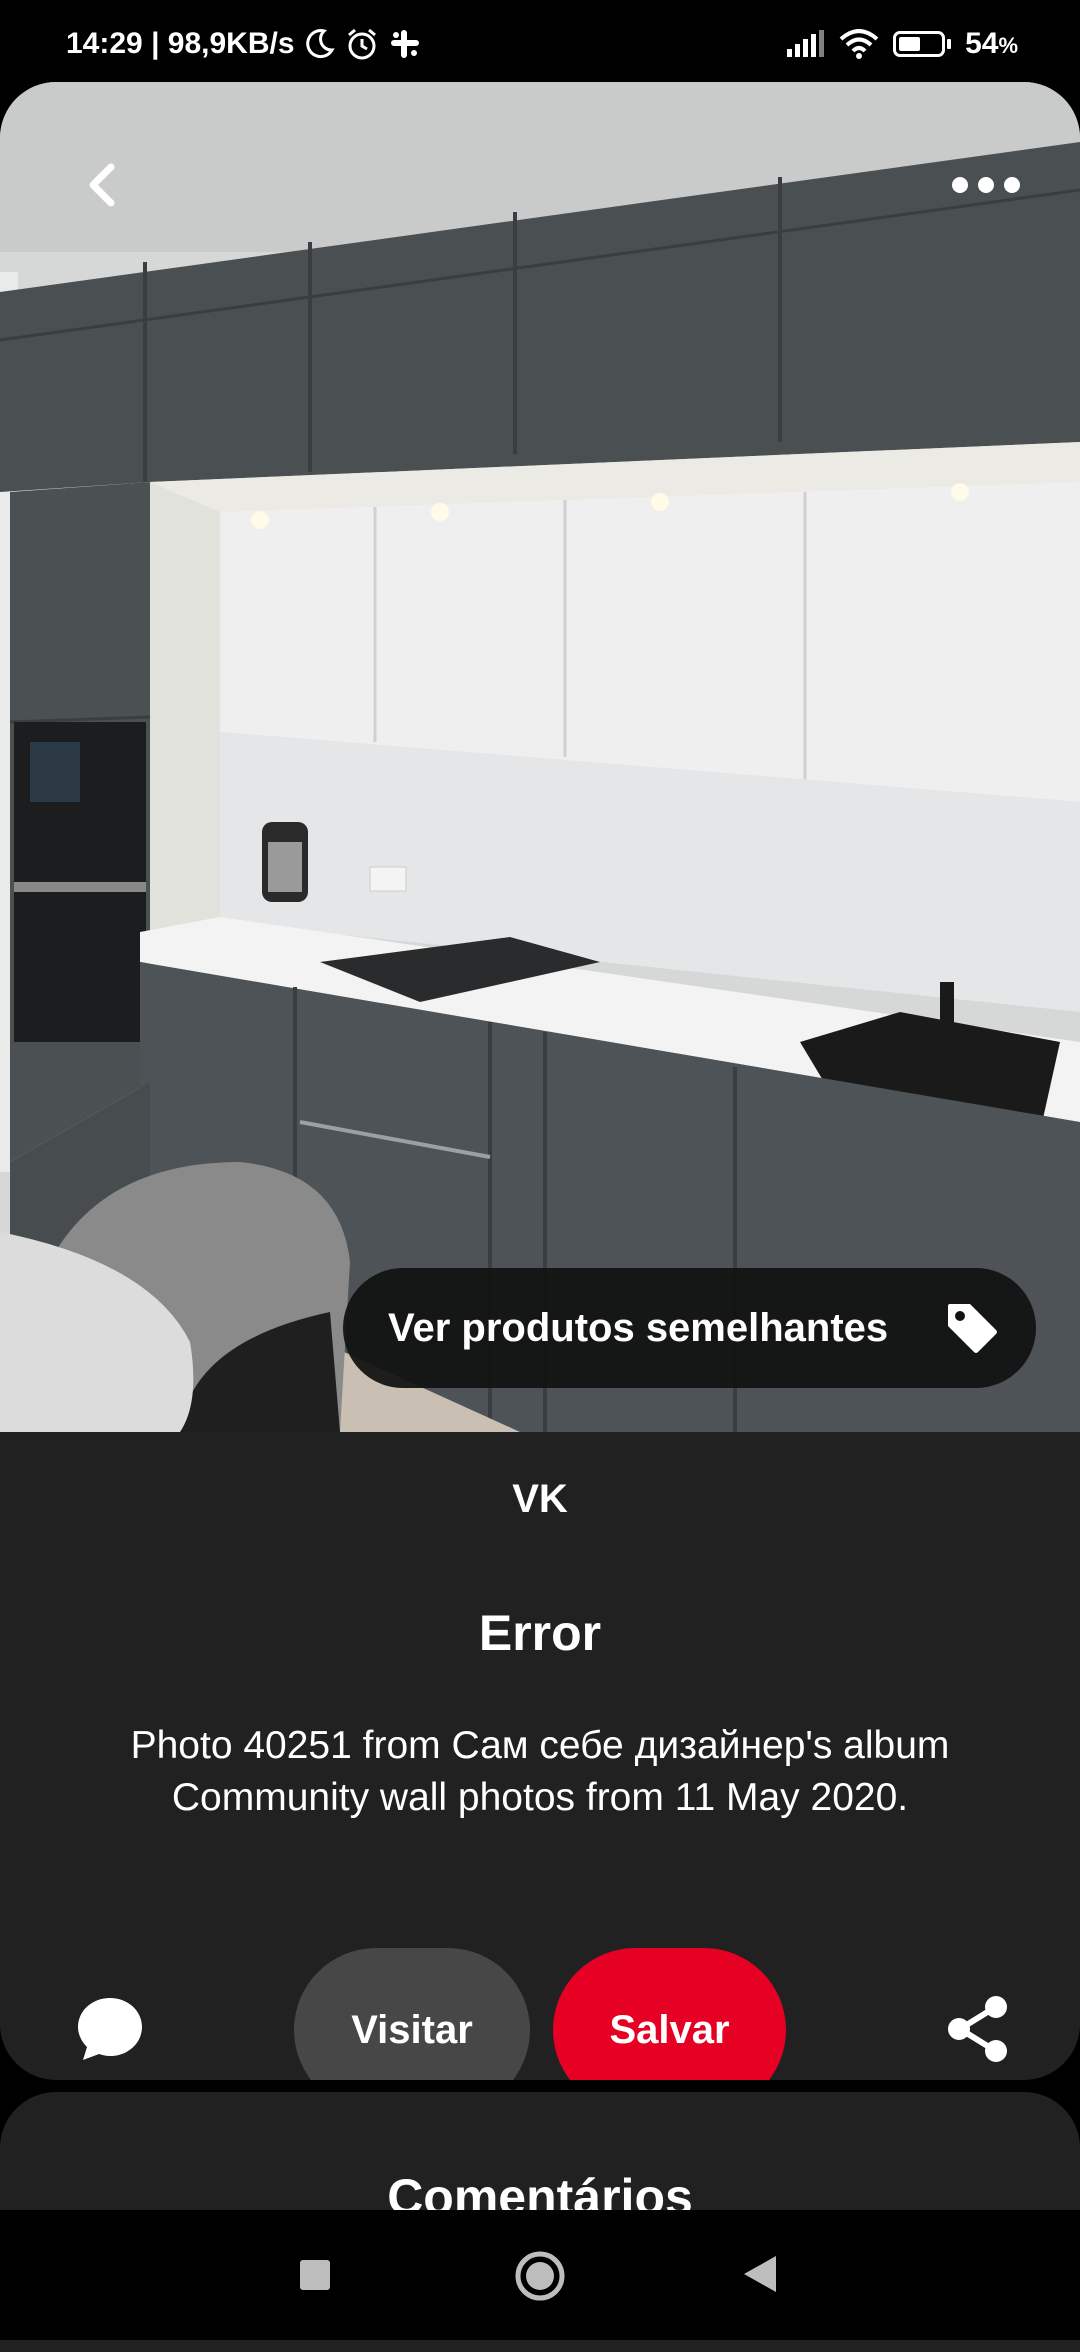  I want to click on signal-icon, so click(806, 43).